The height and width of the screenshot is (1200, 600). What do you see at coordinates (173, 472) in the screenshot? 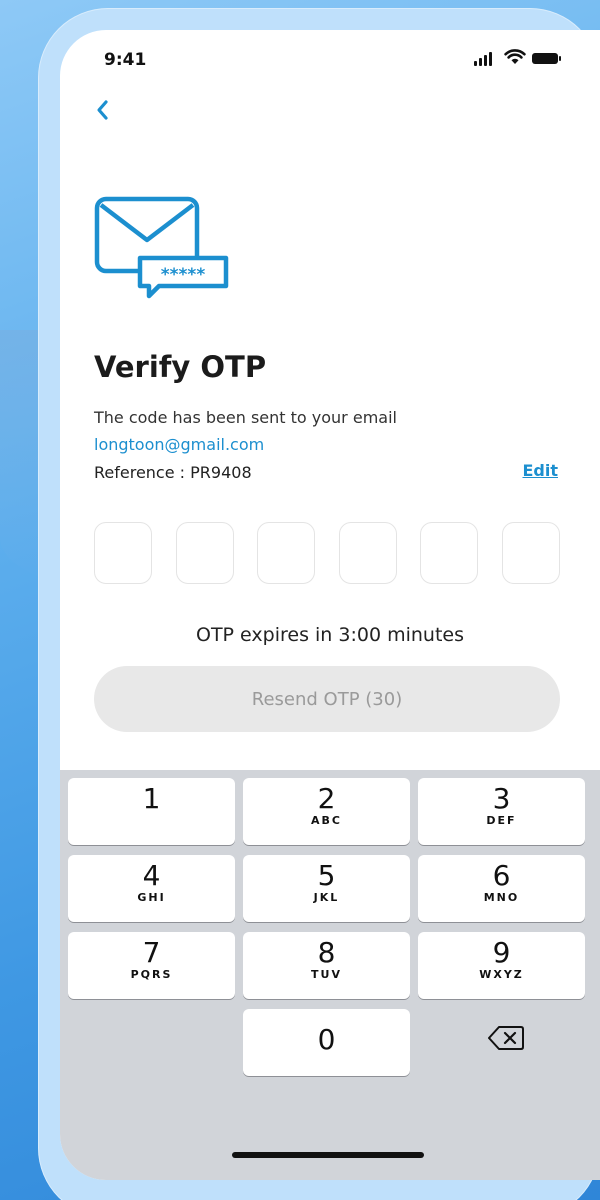
I see `reference-text: Reference : PR9408` at bounding box center [173, 472].